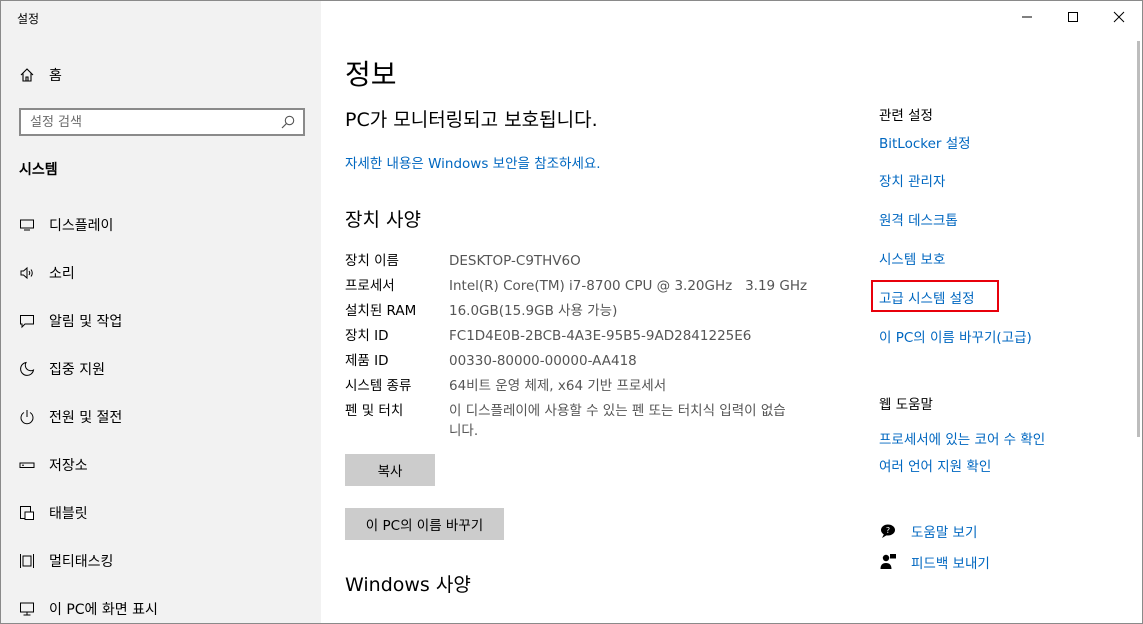  I want to click on protection-heading: PC가 모니터링되고 보호됩니다., so click(471, 120).